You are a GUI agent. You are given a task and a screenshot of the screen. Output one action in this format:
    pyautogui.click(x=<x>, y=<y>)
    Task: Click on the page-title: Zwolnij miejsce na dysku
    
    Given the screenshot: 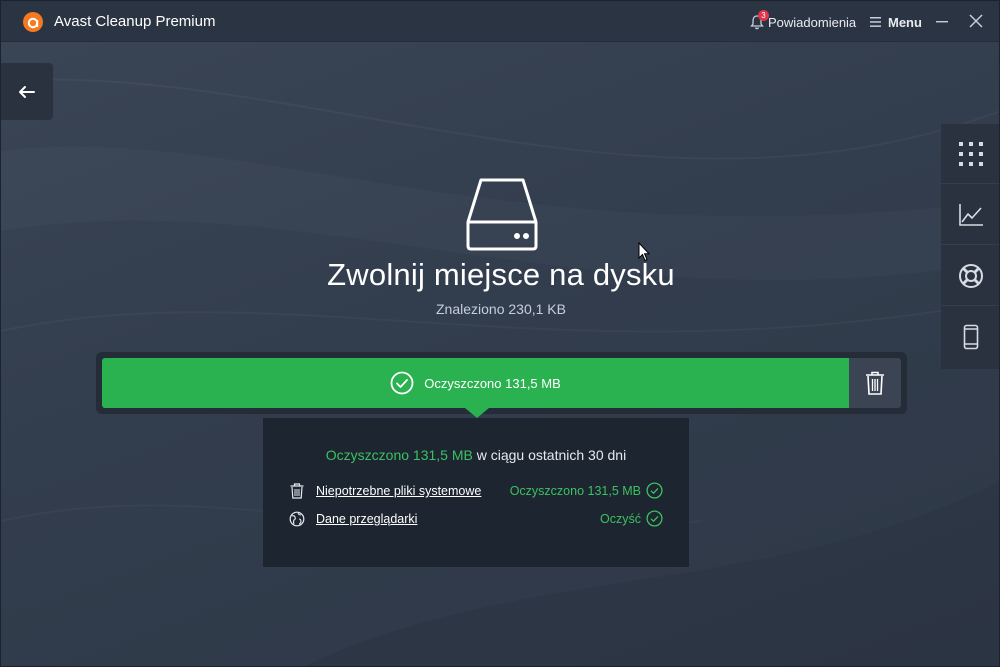 What is the action you would take?
    pyautogui.click(x=501, y=274)
    